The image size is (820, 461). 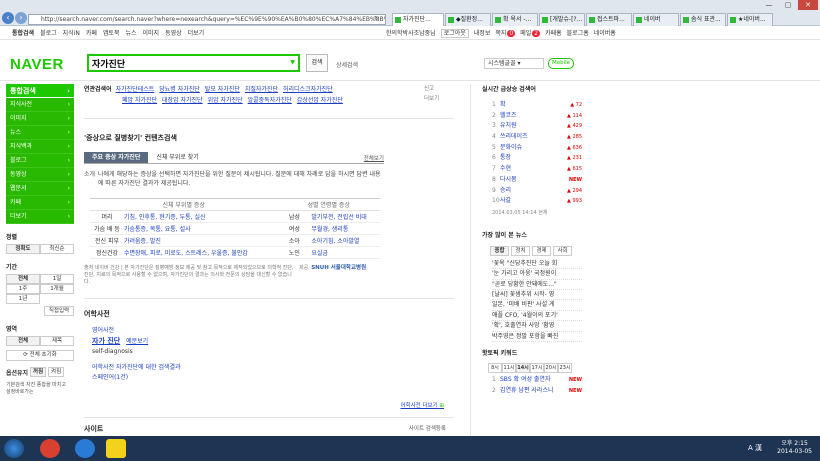 I want to click on hot-keyword: SBS 확 여성 출연자, so click(x=525, y=379).